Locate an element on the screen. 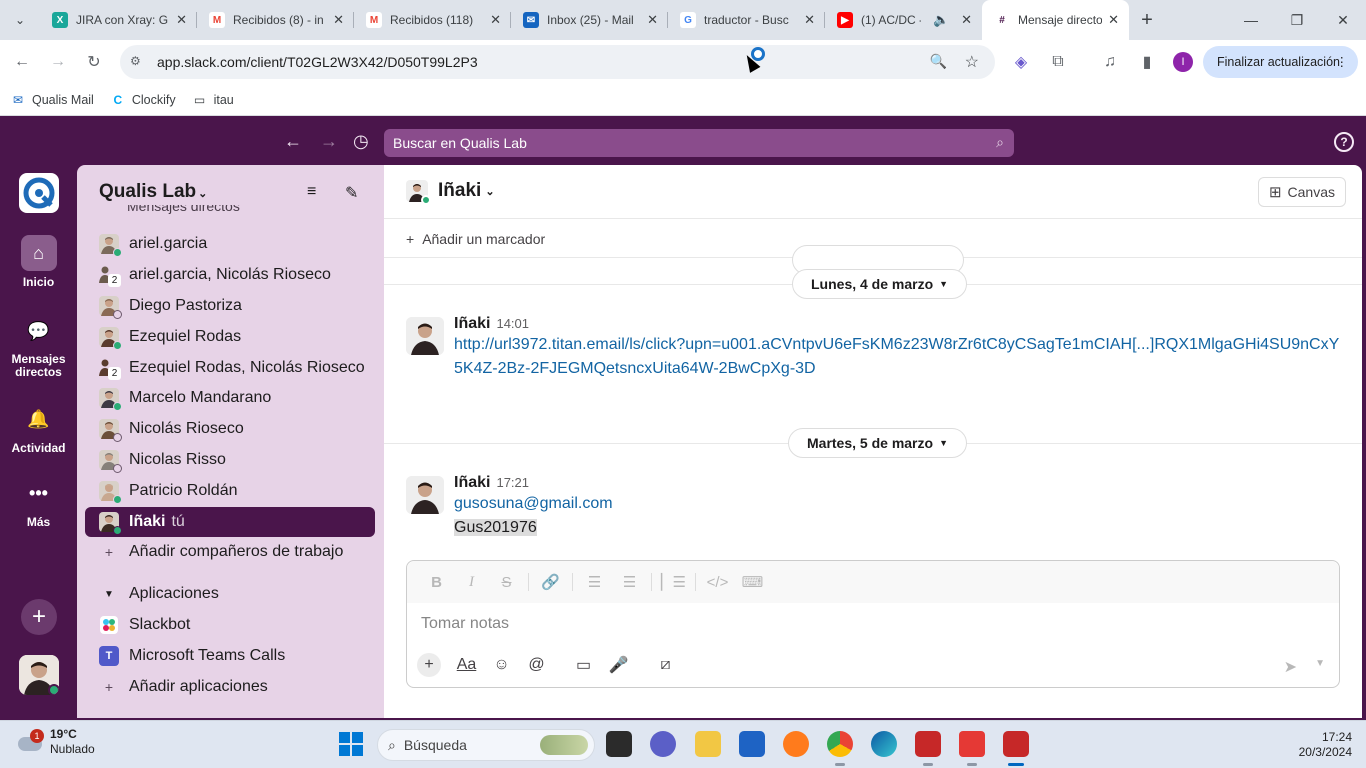  sidebar-dm-item: ariel.garcia is located at coordinates (230, 244).